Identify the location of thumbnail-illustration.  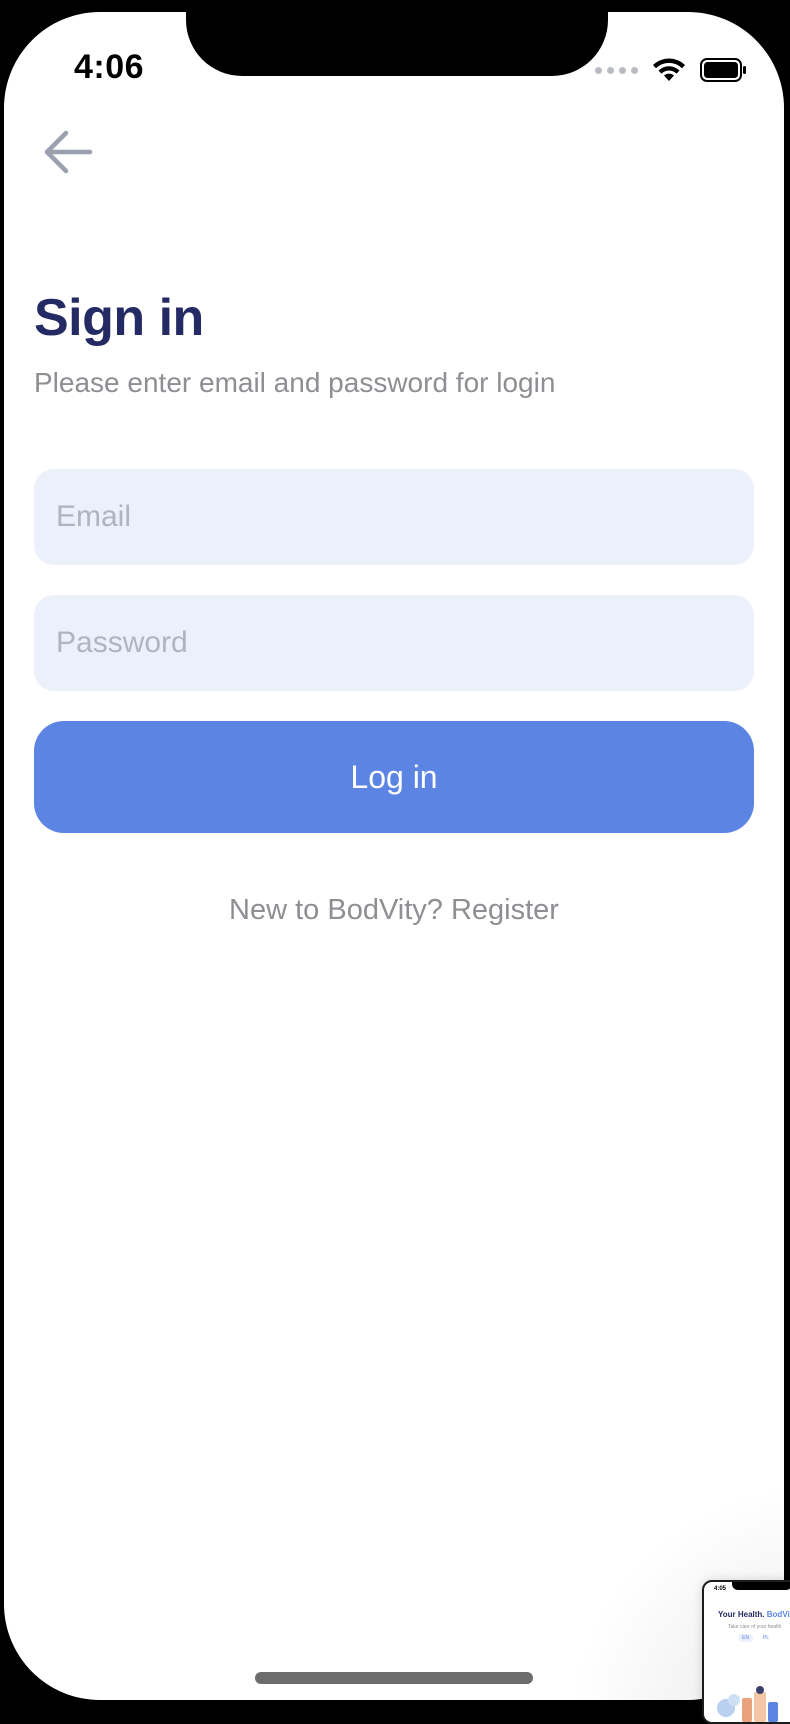
(747, 1704).